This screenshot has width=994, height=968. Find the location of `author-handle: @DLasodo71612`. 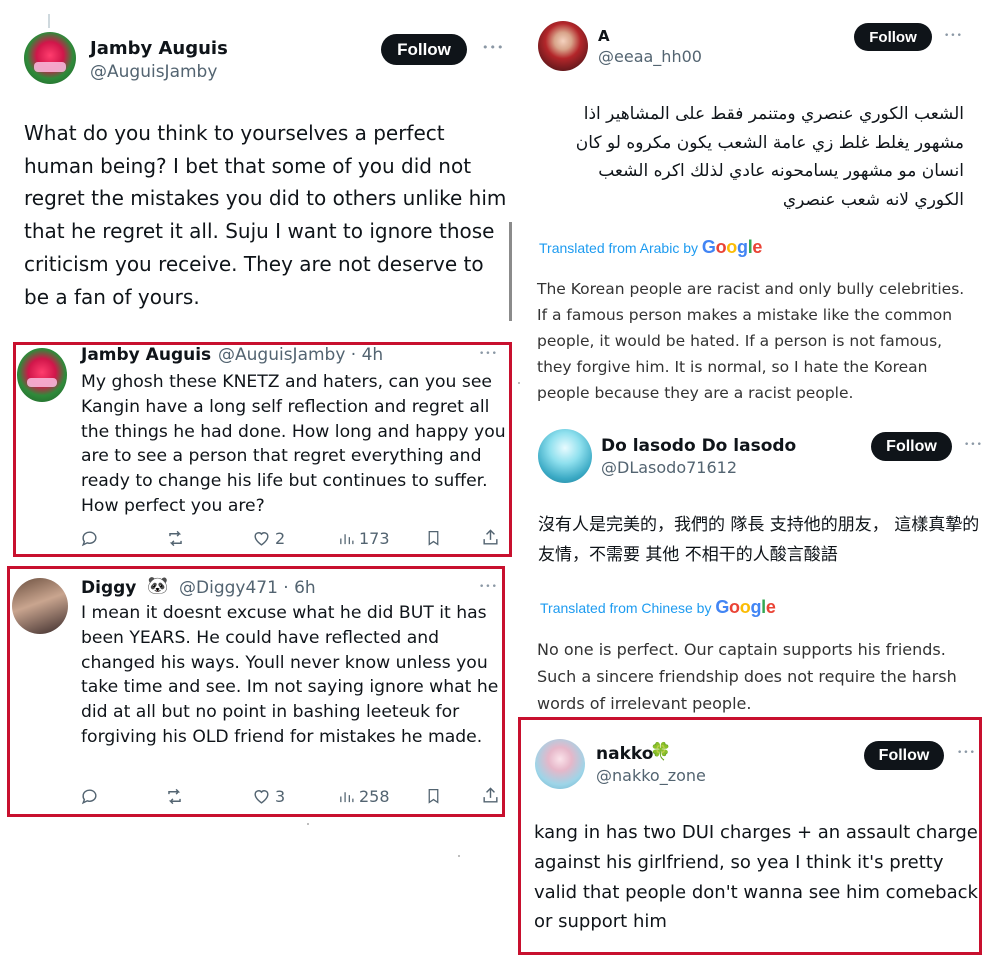

author-handle: @DLasodo71612 is located at coordinates (669, 467).